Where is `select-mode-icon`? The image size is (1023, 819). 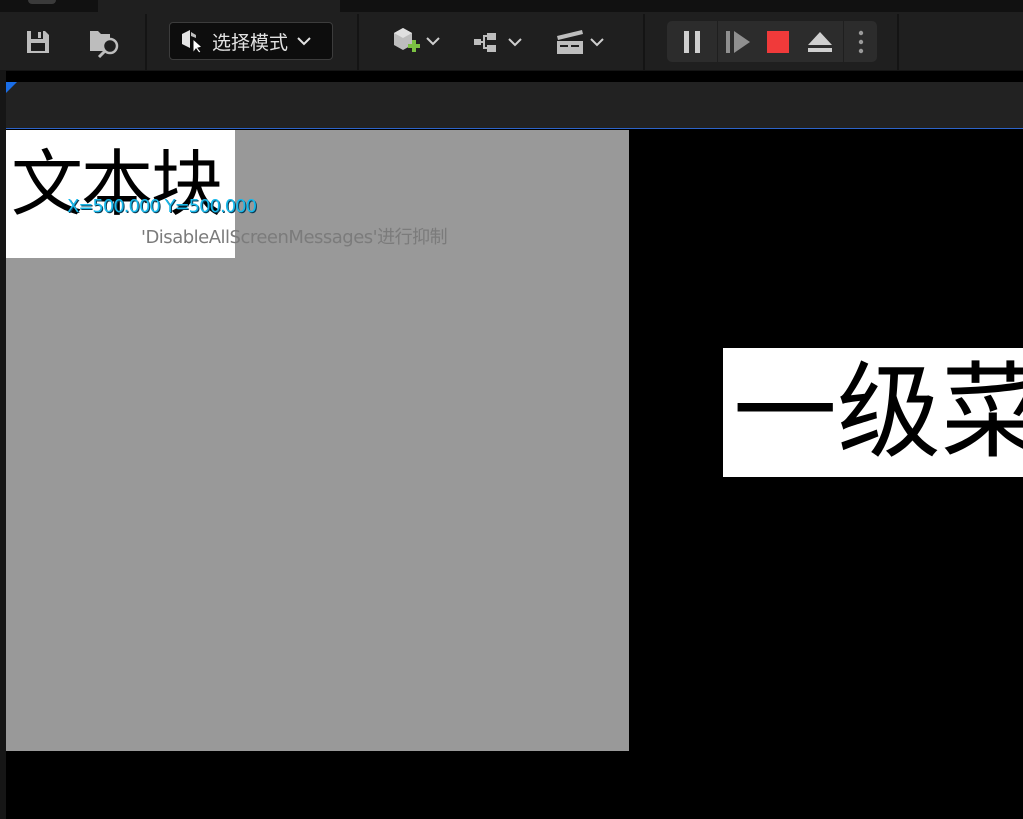 select-mode-icon is located at coordinates (192, 41).